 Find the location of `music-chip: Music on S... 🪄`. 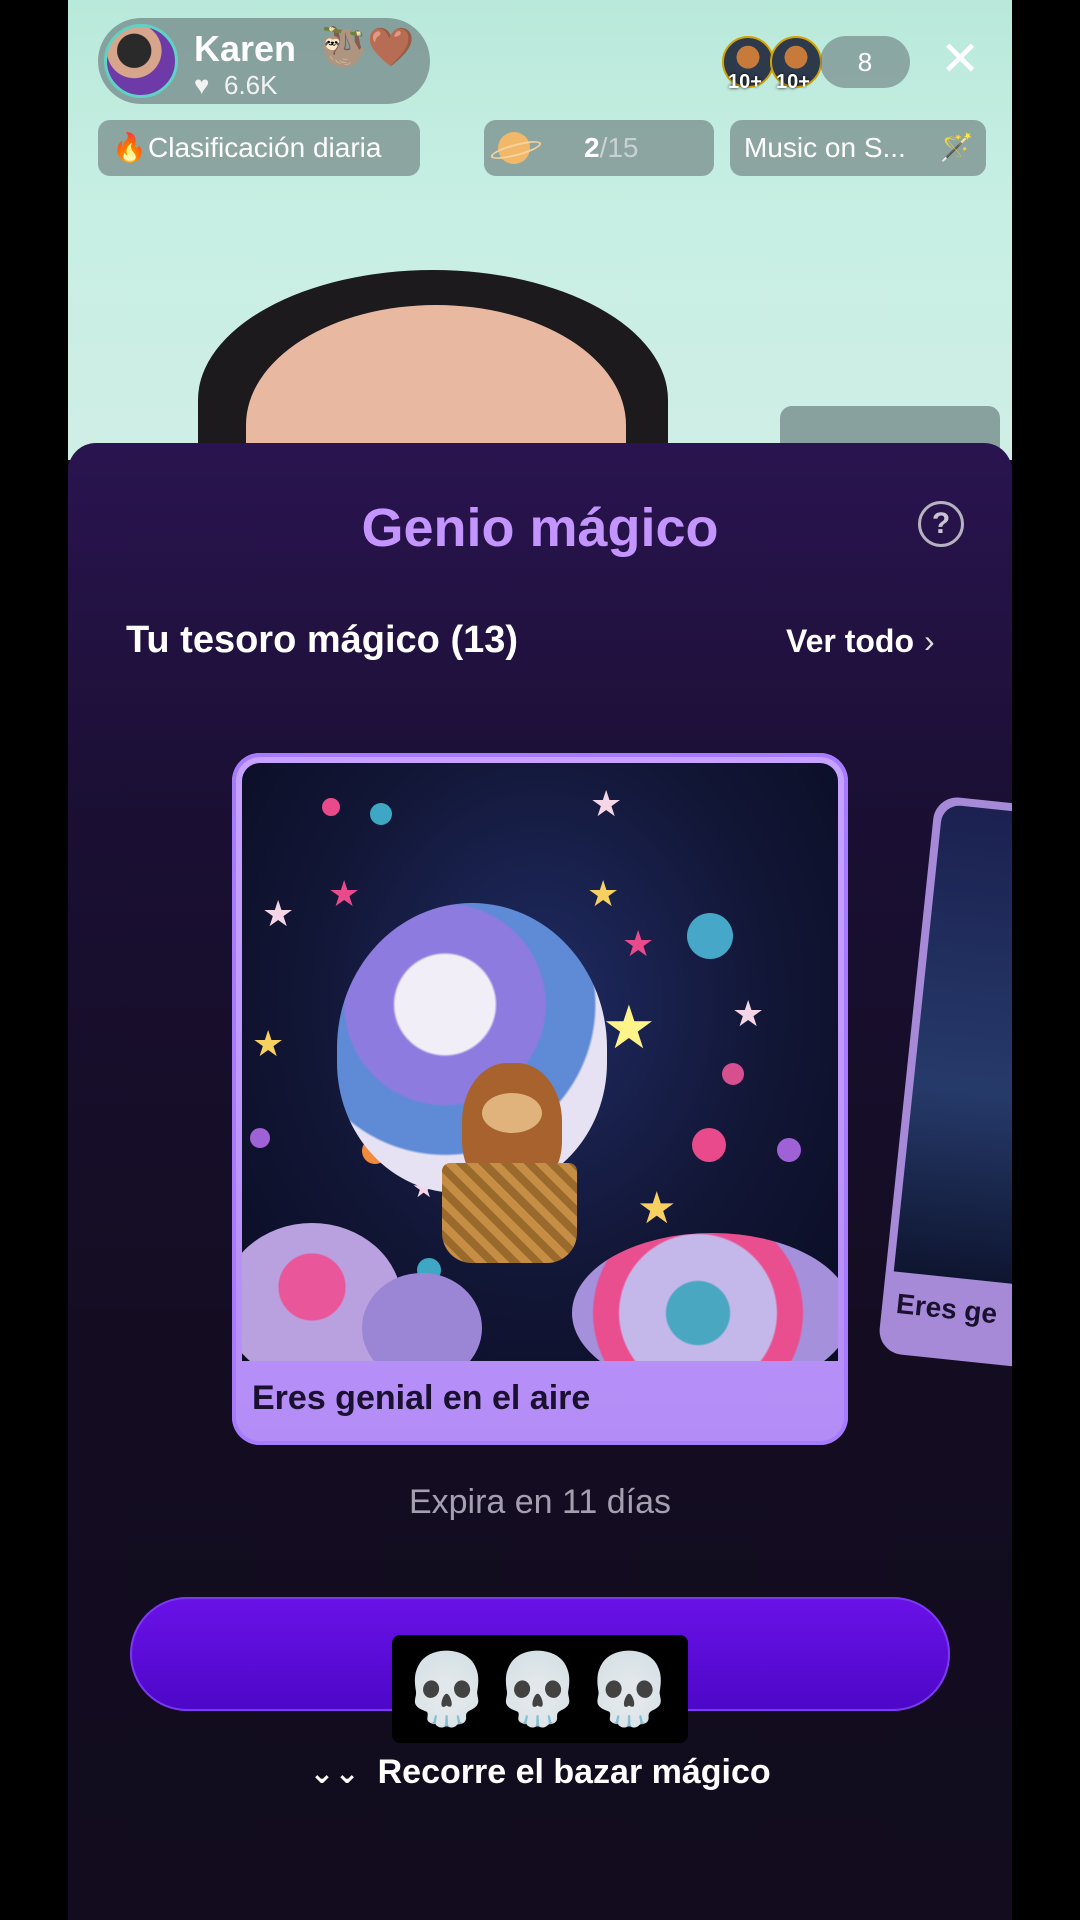

music-chip: Music on S... 🪄 is located at coordinates (858, 148).